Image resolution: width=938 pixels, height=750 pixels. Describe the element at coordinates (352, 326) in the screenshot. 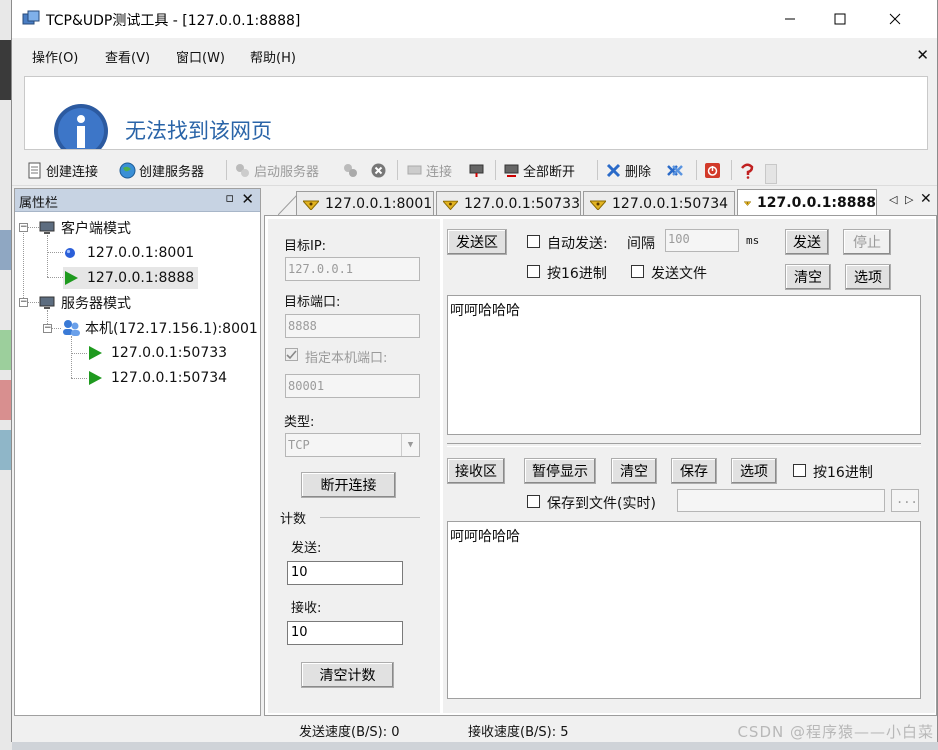

I see `target-port-field: 8888` at that location.